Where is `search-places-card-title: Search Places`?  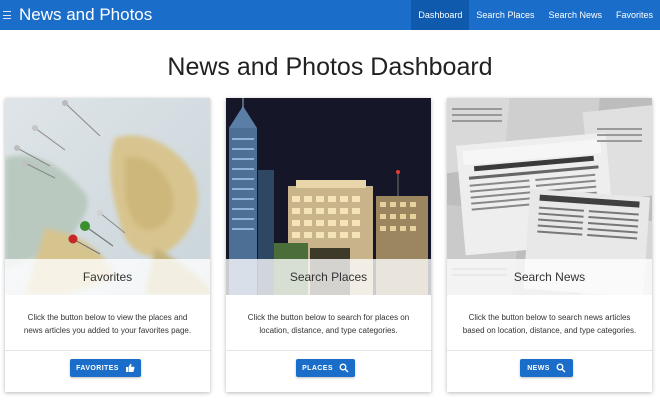 search-places-card-title: Search Places is located at coordinates (328, 277).